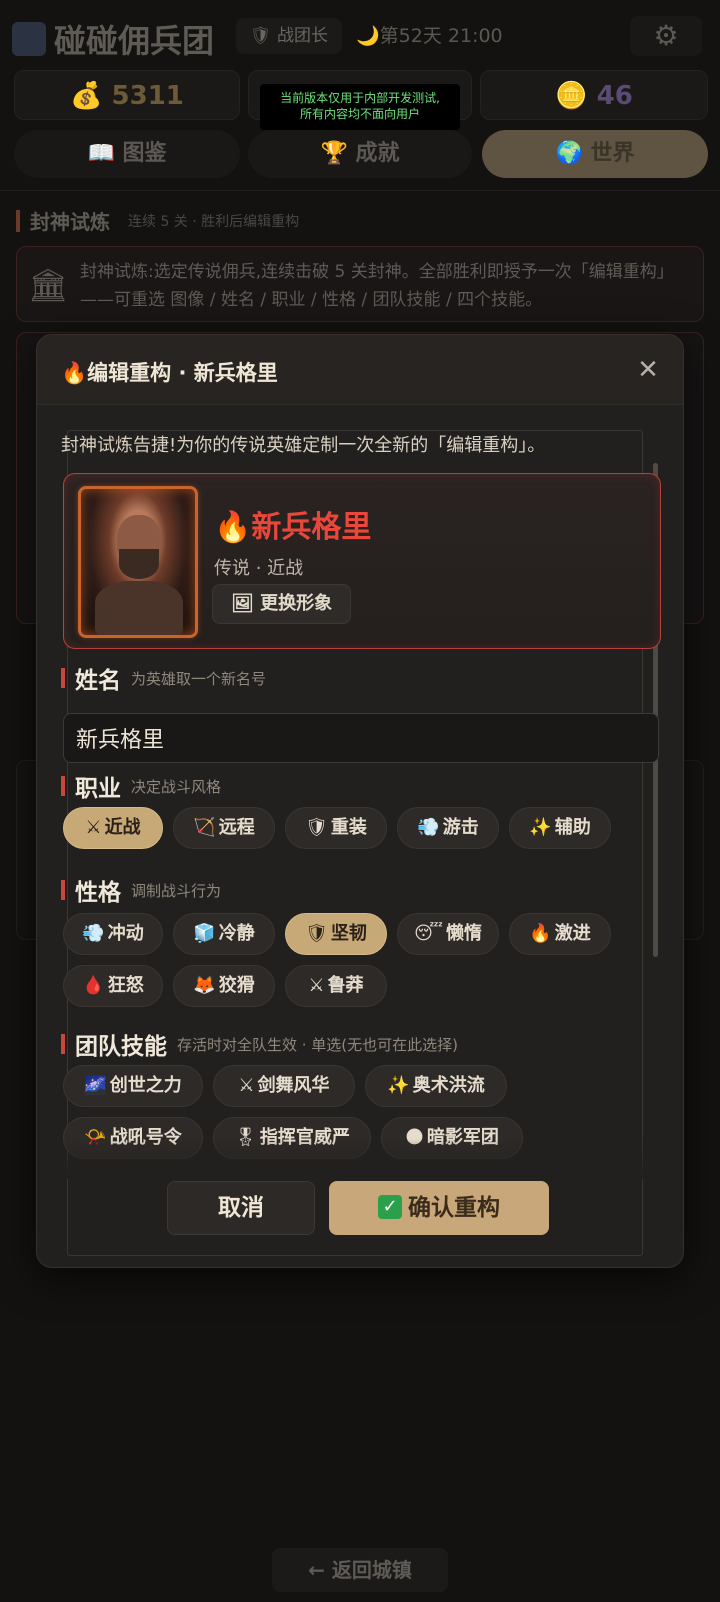 This screenshot has height=1602, width=720. Describe the element at coordinates (121, 1047) in the screenshot. I see `team-skill-label: 团队技能` at that location.